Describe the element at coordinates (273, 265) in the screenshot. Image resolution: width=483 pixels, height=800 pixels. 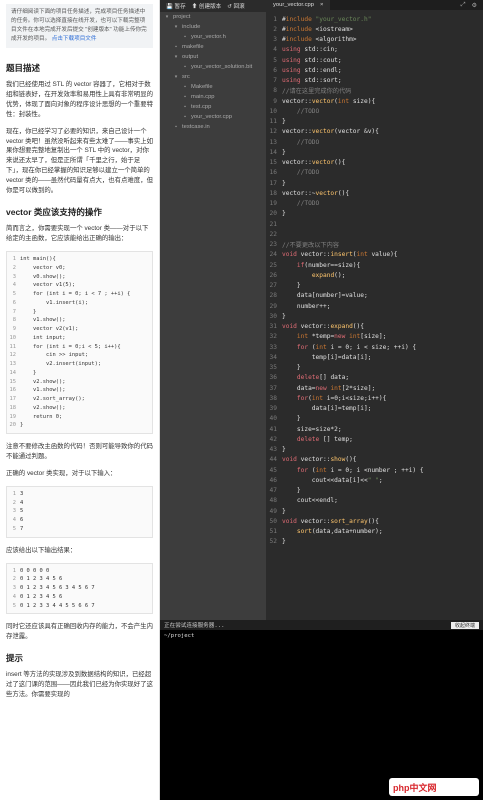
I see `line-number: 25` at that location.